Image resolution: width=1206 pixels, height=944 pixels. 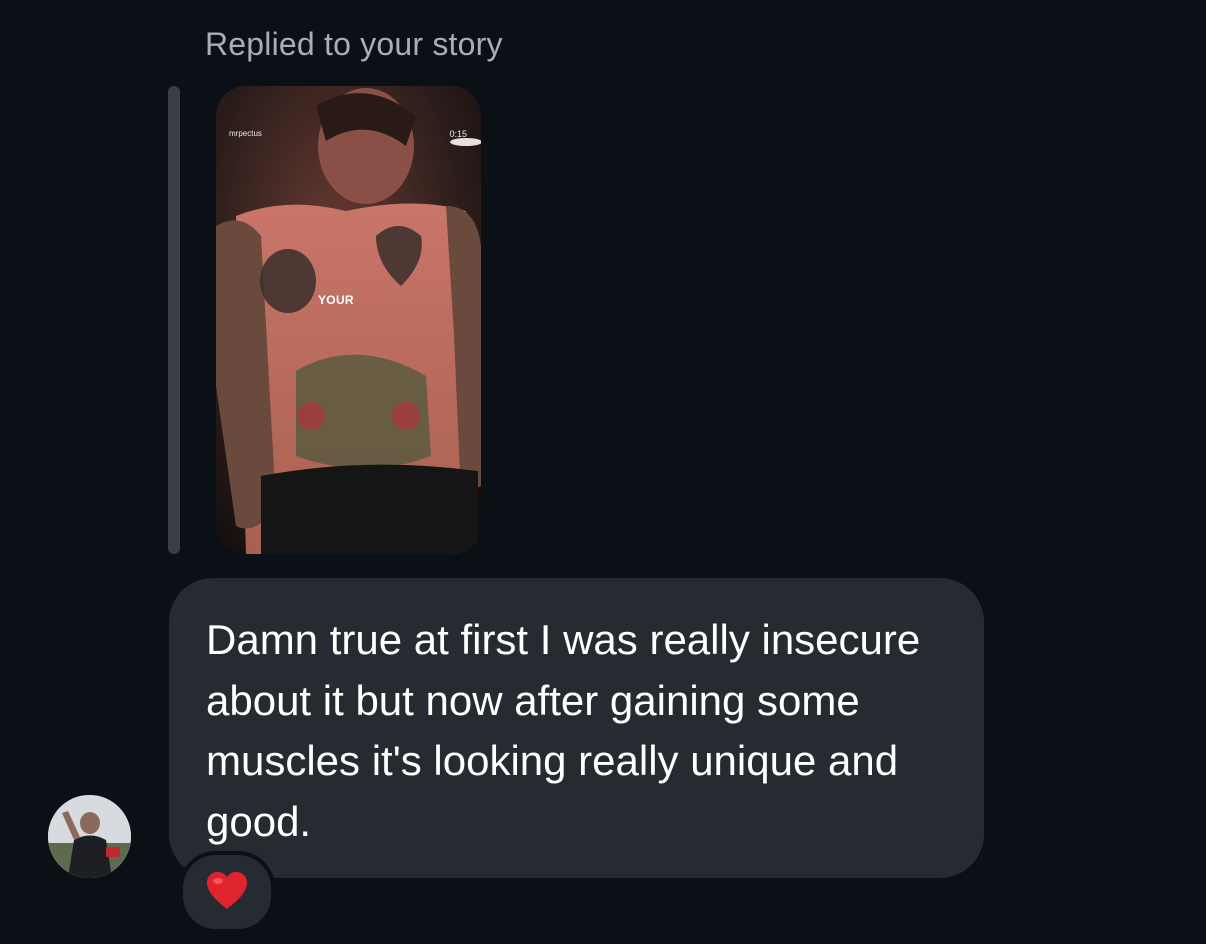 I want to click on story-preview: mrpectus 0:15 YOUR, so click(x=348, y=320).